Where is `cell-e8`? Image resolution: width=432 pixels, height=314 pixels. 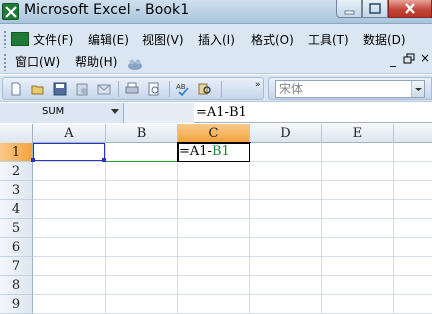 cell-e8 is located at coordinates (358, 285).